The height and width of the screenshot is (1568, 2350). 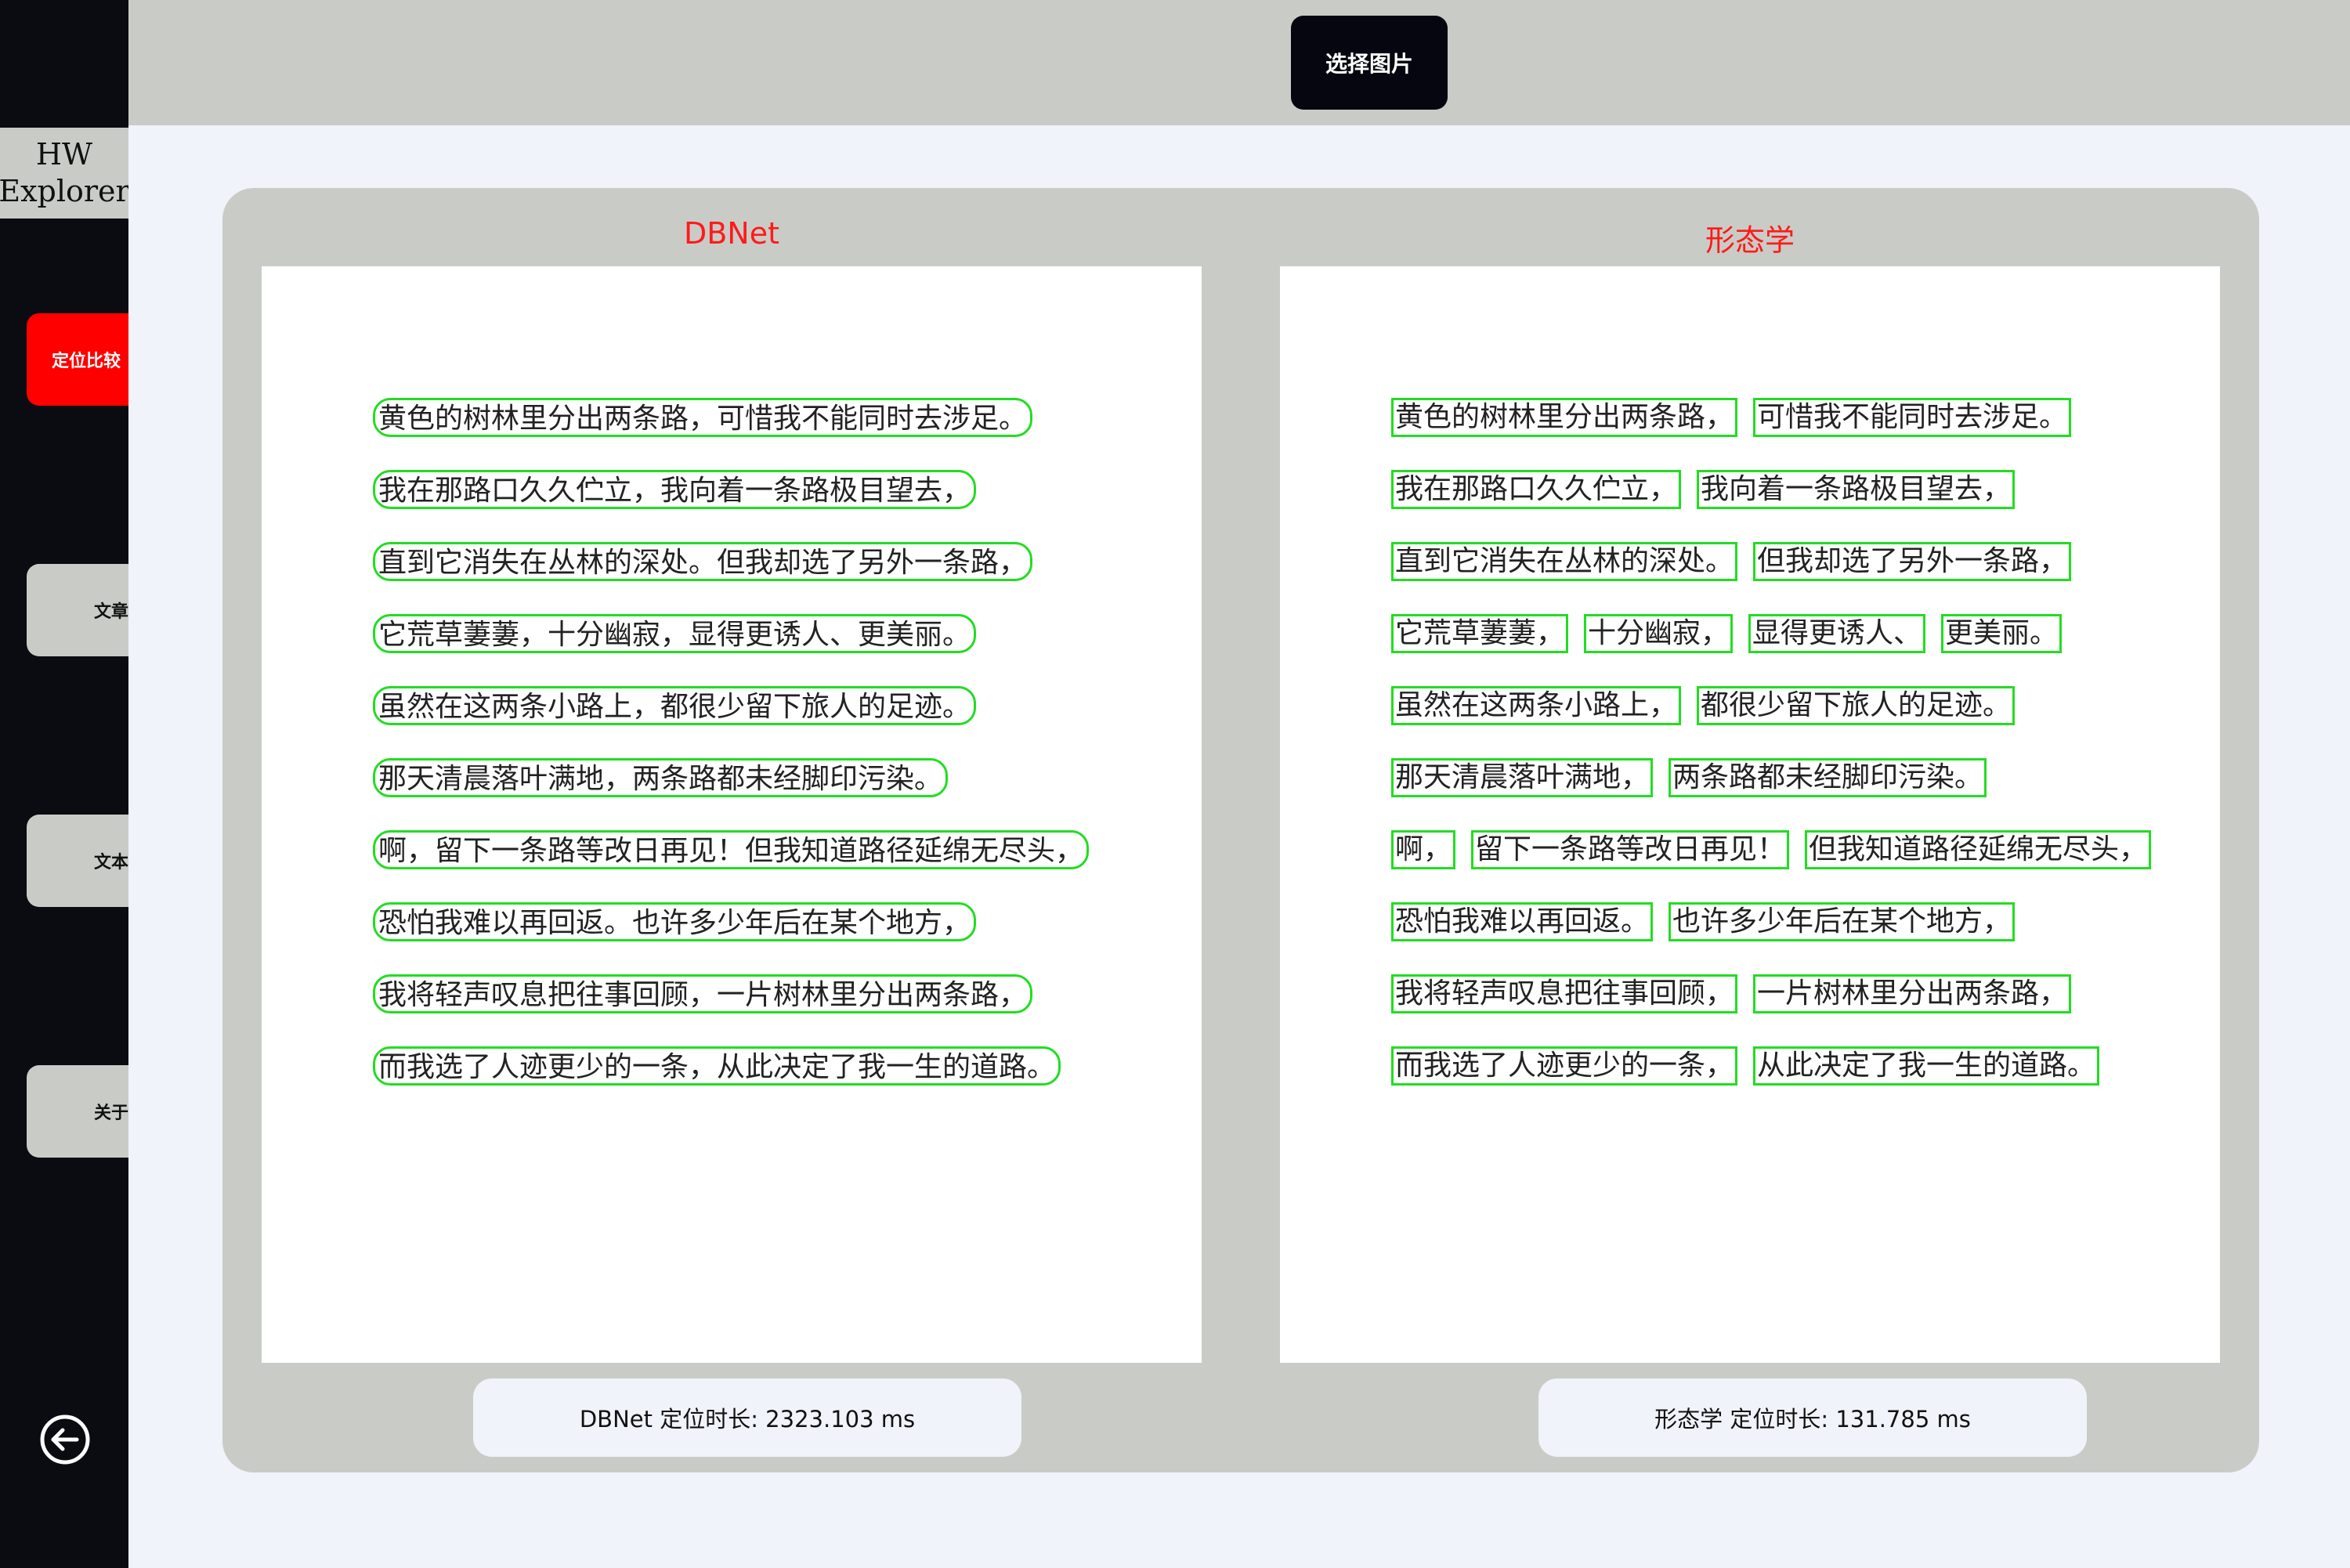 I want to click on morphology-detected-segment: 可惜我不能同时去涉足。, so click(x=1913, y=417).